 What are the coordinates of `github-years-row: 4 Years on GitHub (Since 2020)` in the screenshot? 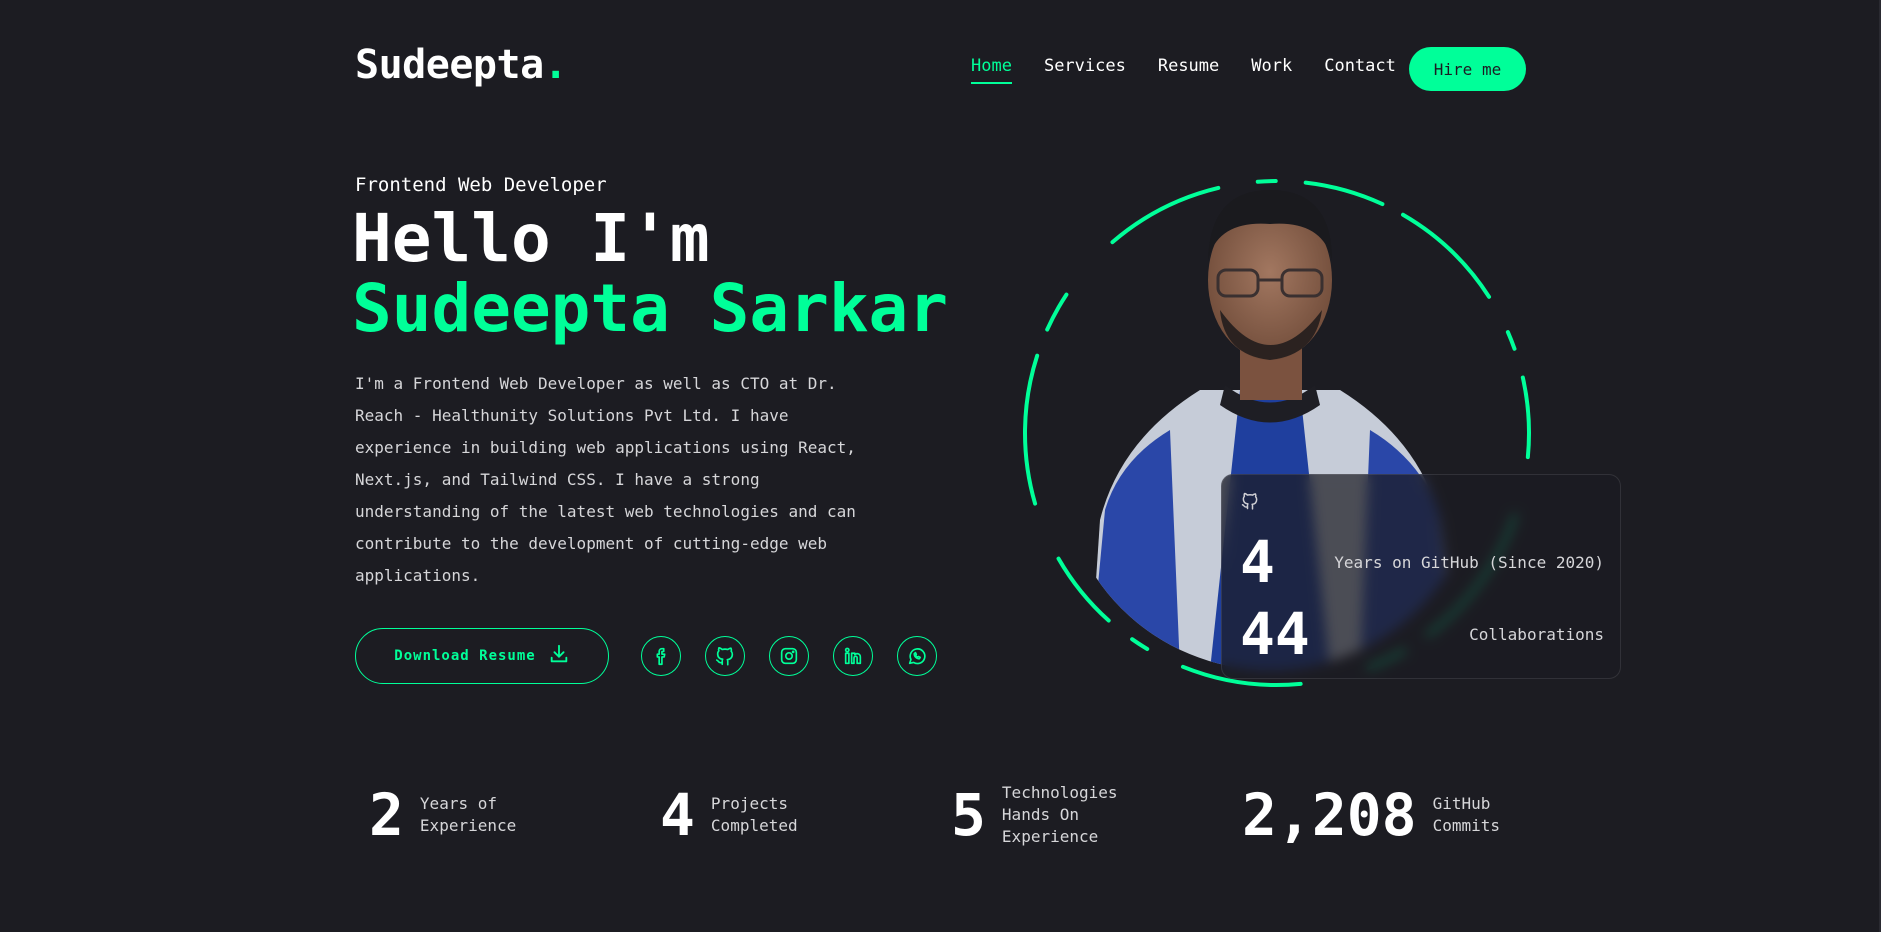 It's located at (1422, 562).